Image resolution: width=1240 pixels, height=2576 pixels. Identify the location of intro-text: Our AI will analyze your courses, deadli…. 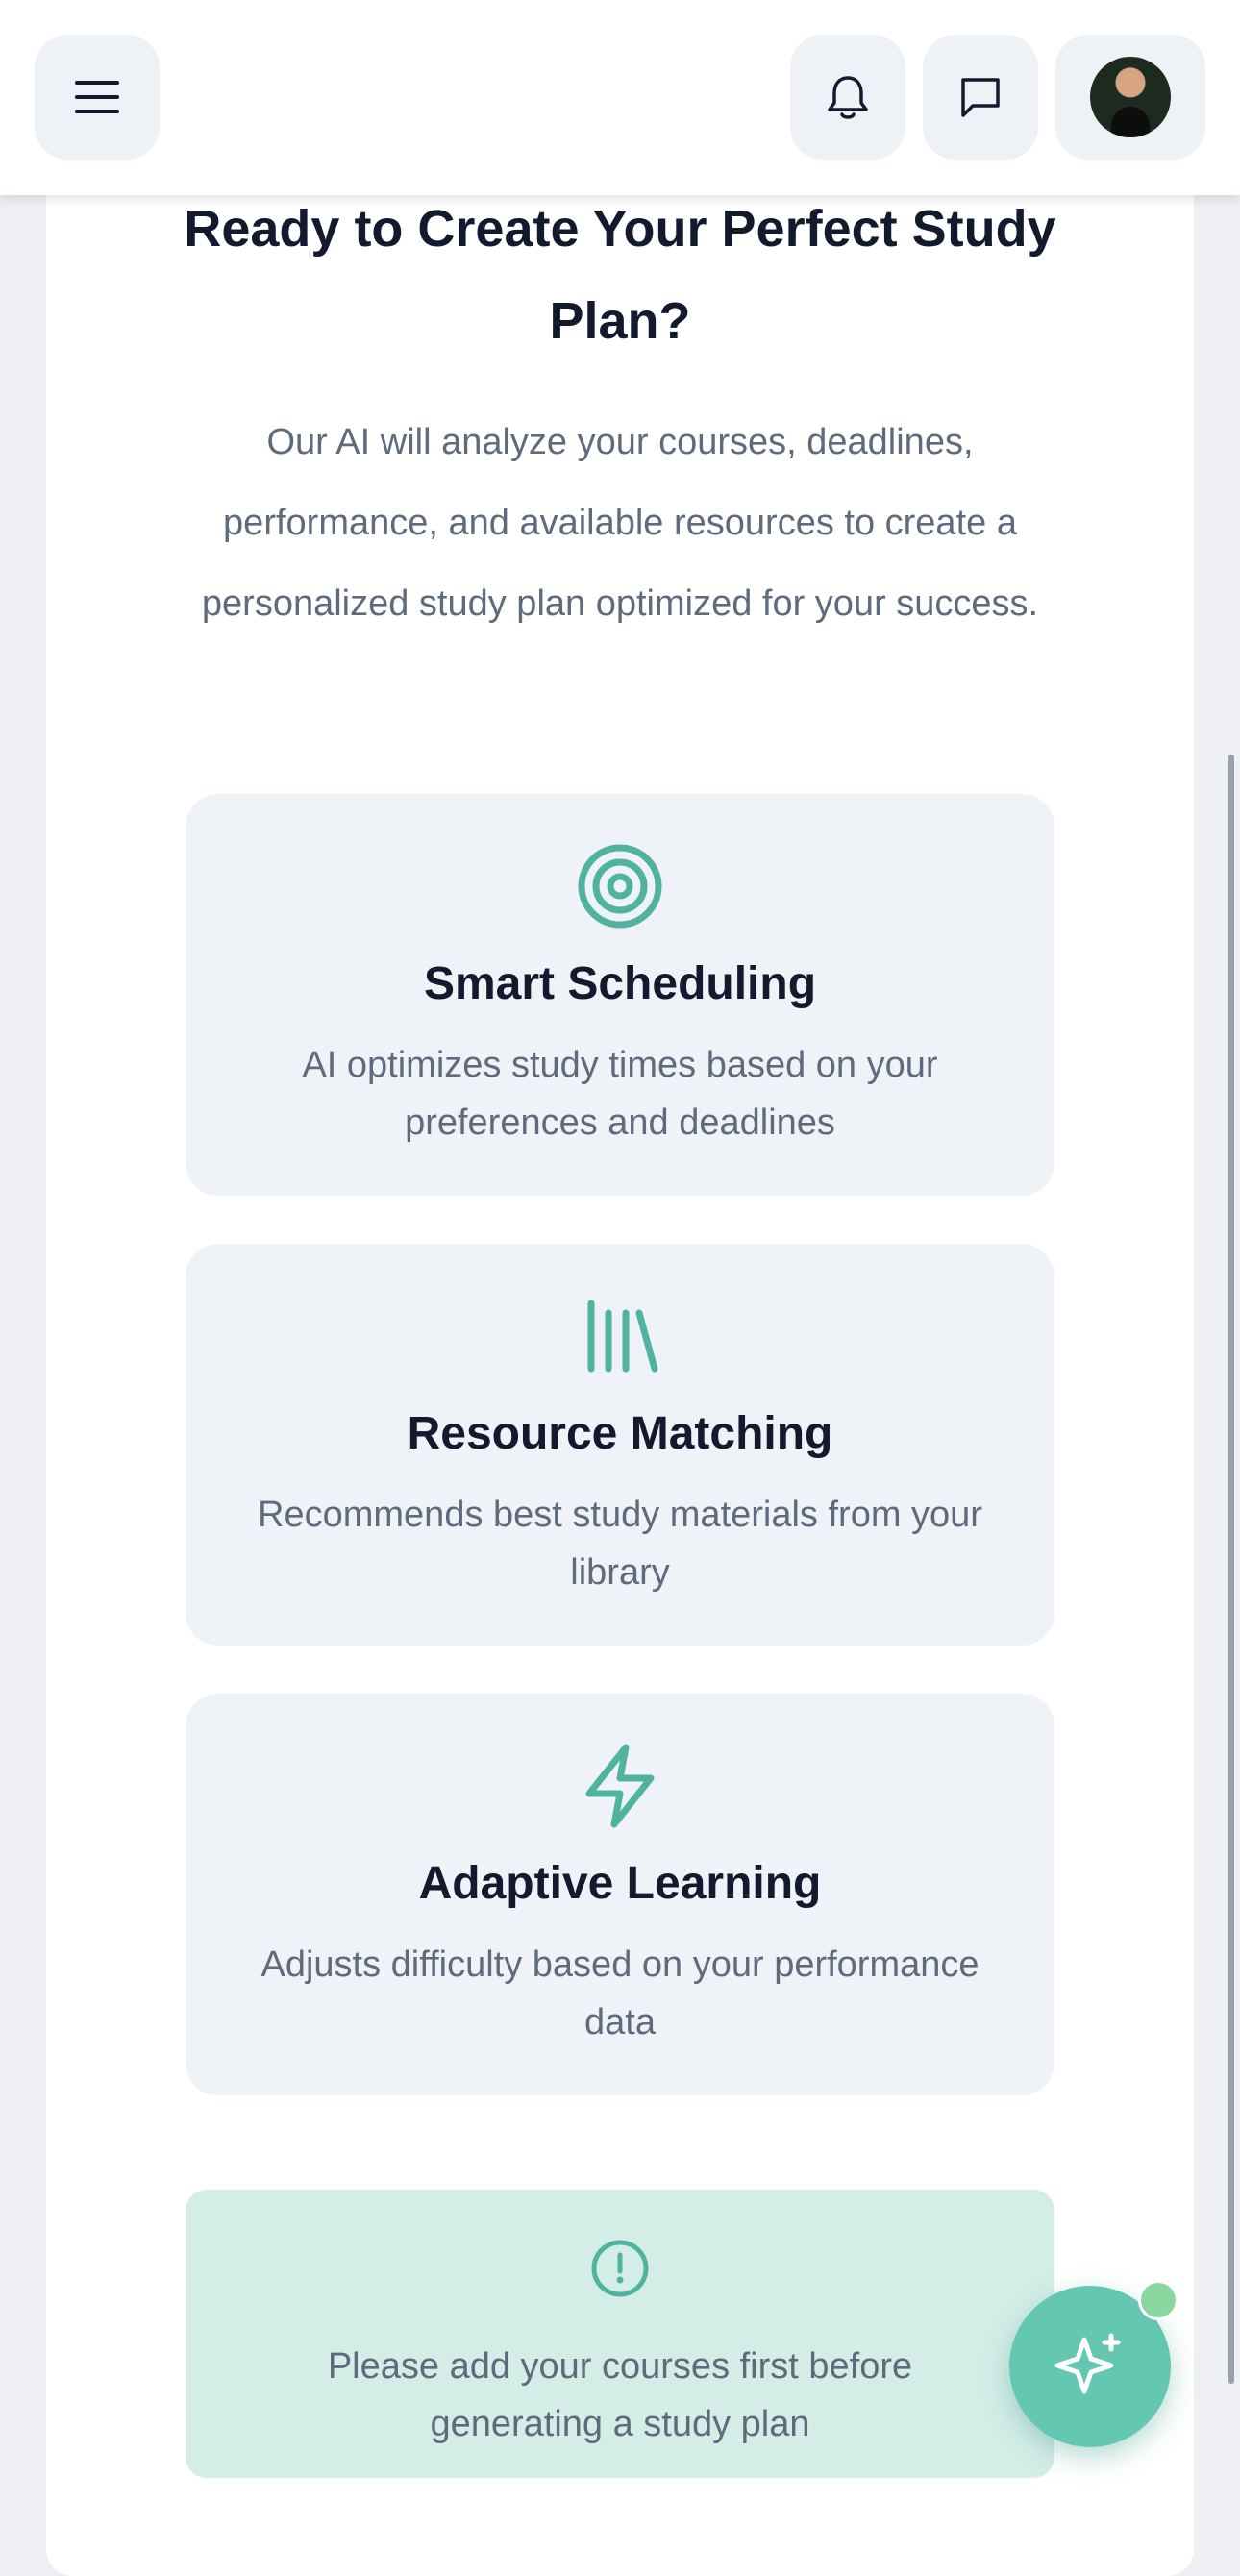
(620, 523).